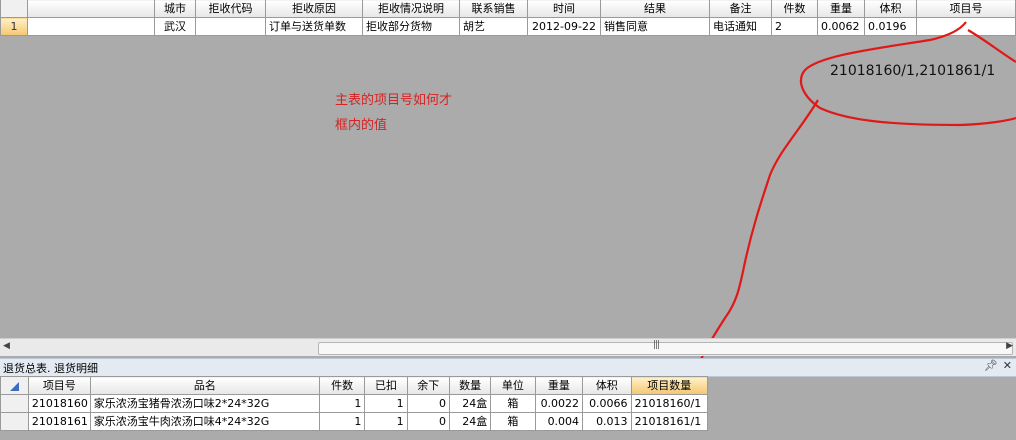  Describe the element at coordinates (740, 26) in the screenshot. I see `table-cell-remarks: 电话通知` at that location.